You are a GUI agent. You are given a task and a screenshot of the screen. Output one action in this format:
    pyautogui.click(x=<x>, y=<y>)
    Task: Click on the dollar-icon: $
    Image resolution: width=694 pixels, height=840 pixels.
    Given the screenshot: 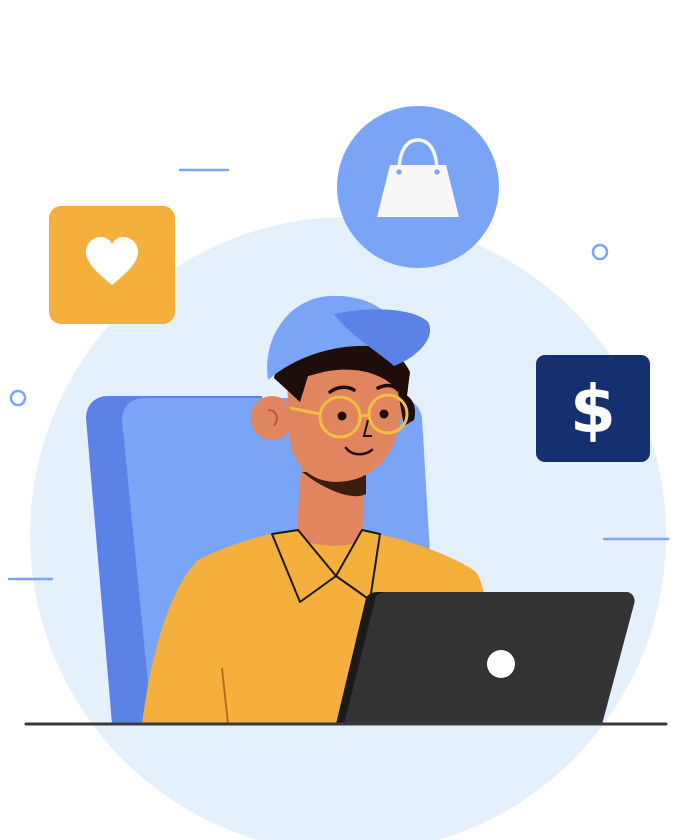 What is the action you would take?
    pyautogui.click(x=593, y=409)
    